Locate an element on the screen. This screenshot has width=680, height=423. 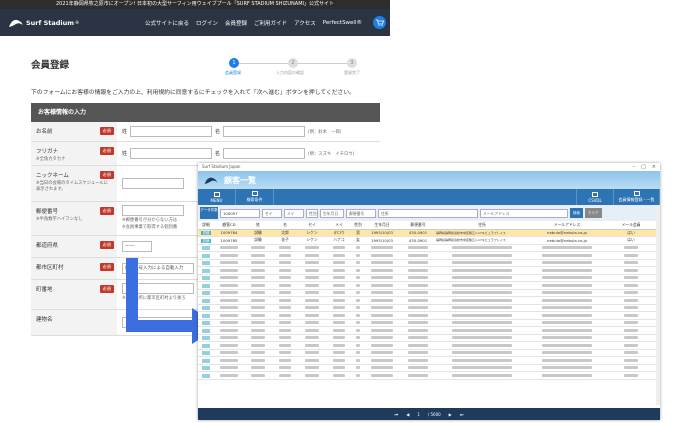
kana-last-input is located at coordinates (171, 153).